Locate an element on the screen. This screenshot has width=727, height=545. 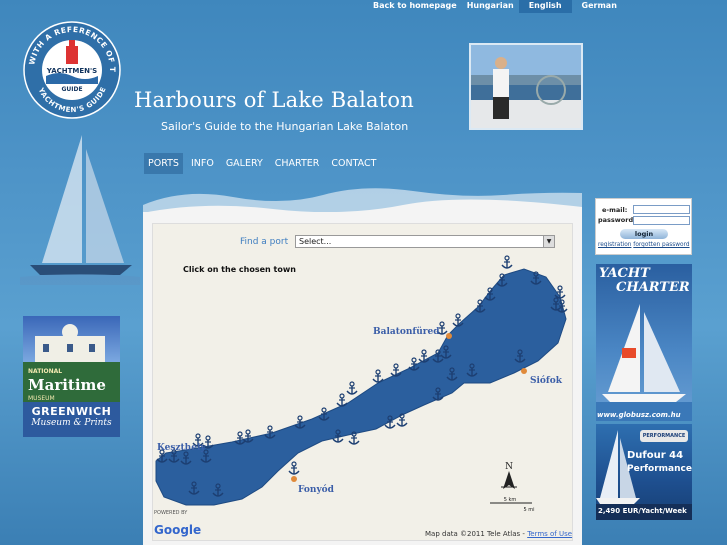
terms-of-use-link: Terms of Use is located at coordinates (549, 534).